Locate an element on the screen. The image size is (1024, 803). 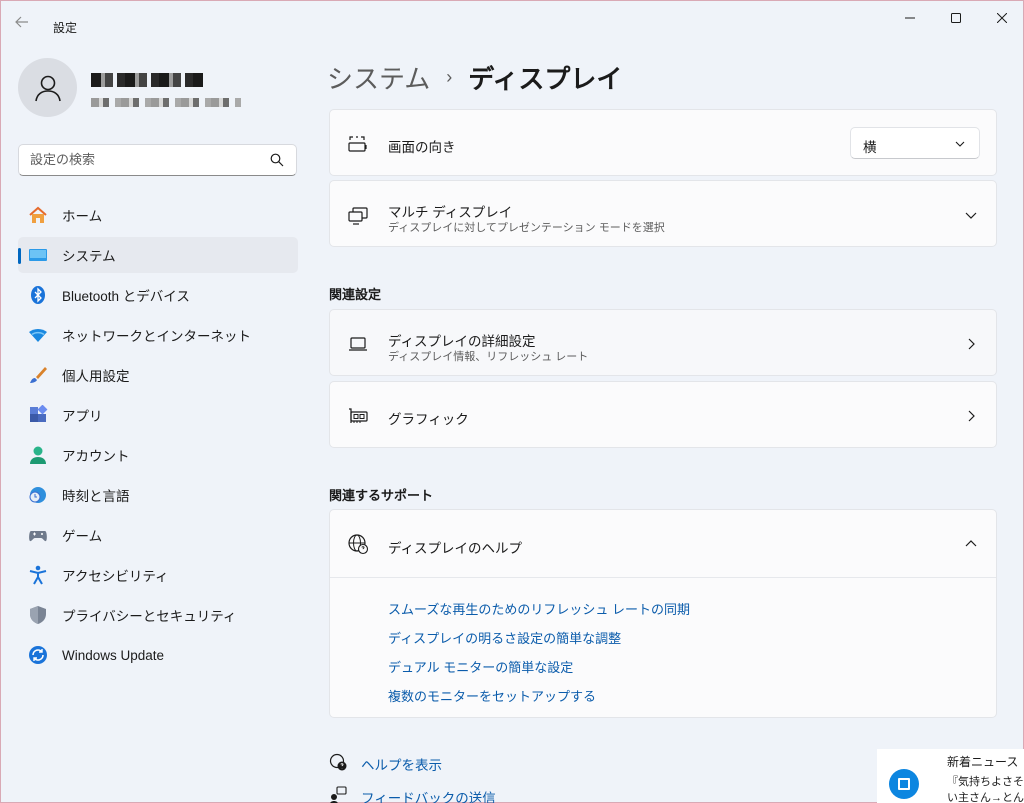
sidebar-item-network: ネットワークとインターネット is located at coordinates (158, 335).